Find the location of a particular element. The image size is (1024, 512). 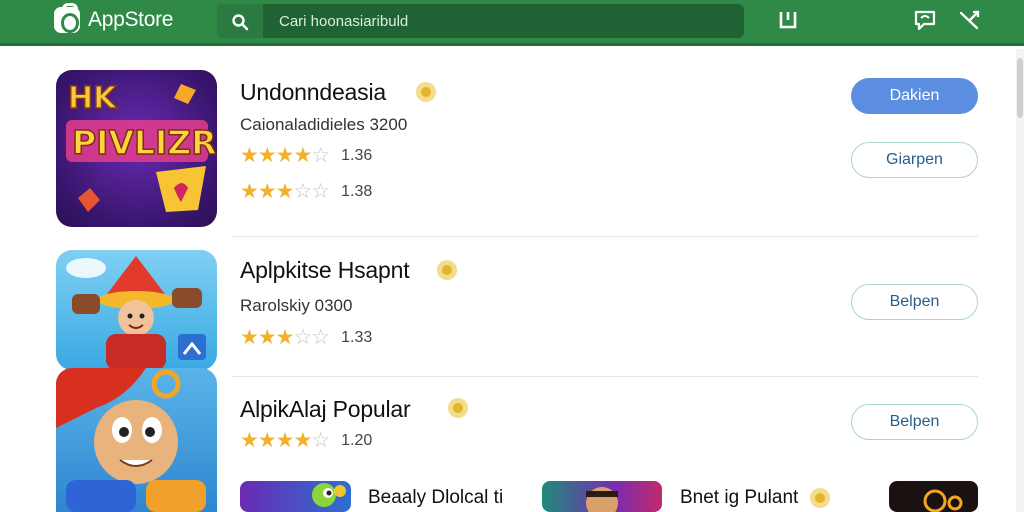

share-icon is located at coordinates (969, 20).